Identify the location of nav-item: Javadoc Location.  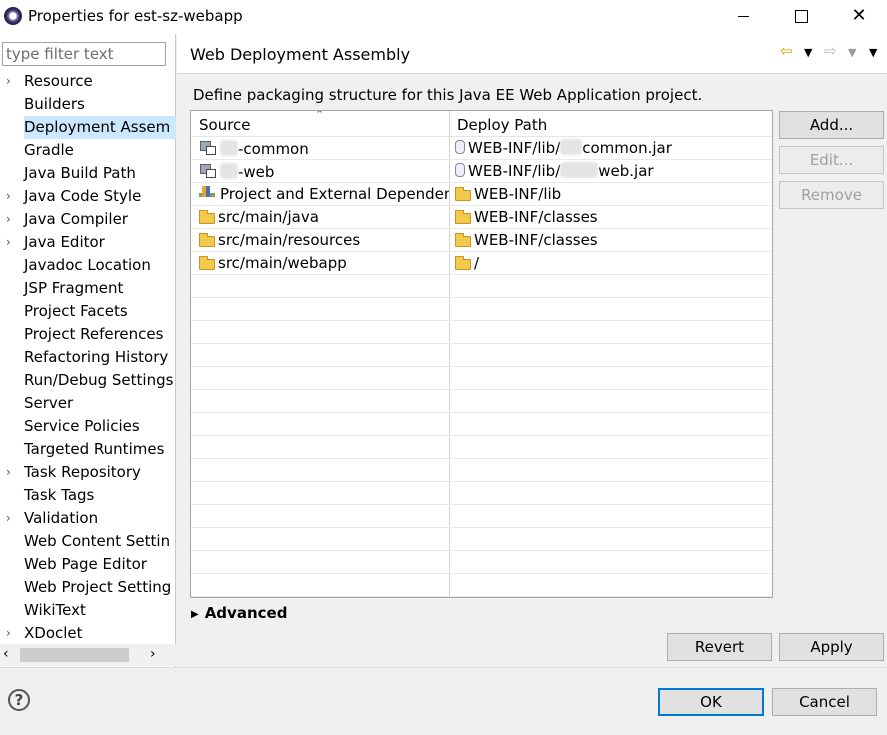
(88, 265).